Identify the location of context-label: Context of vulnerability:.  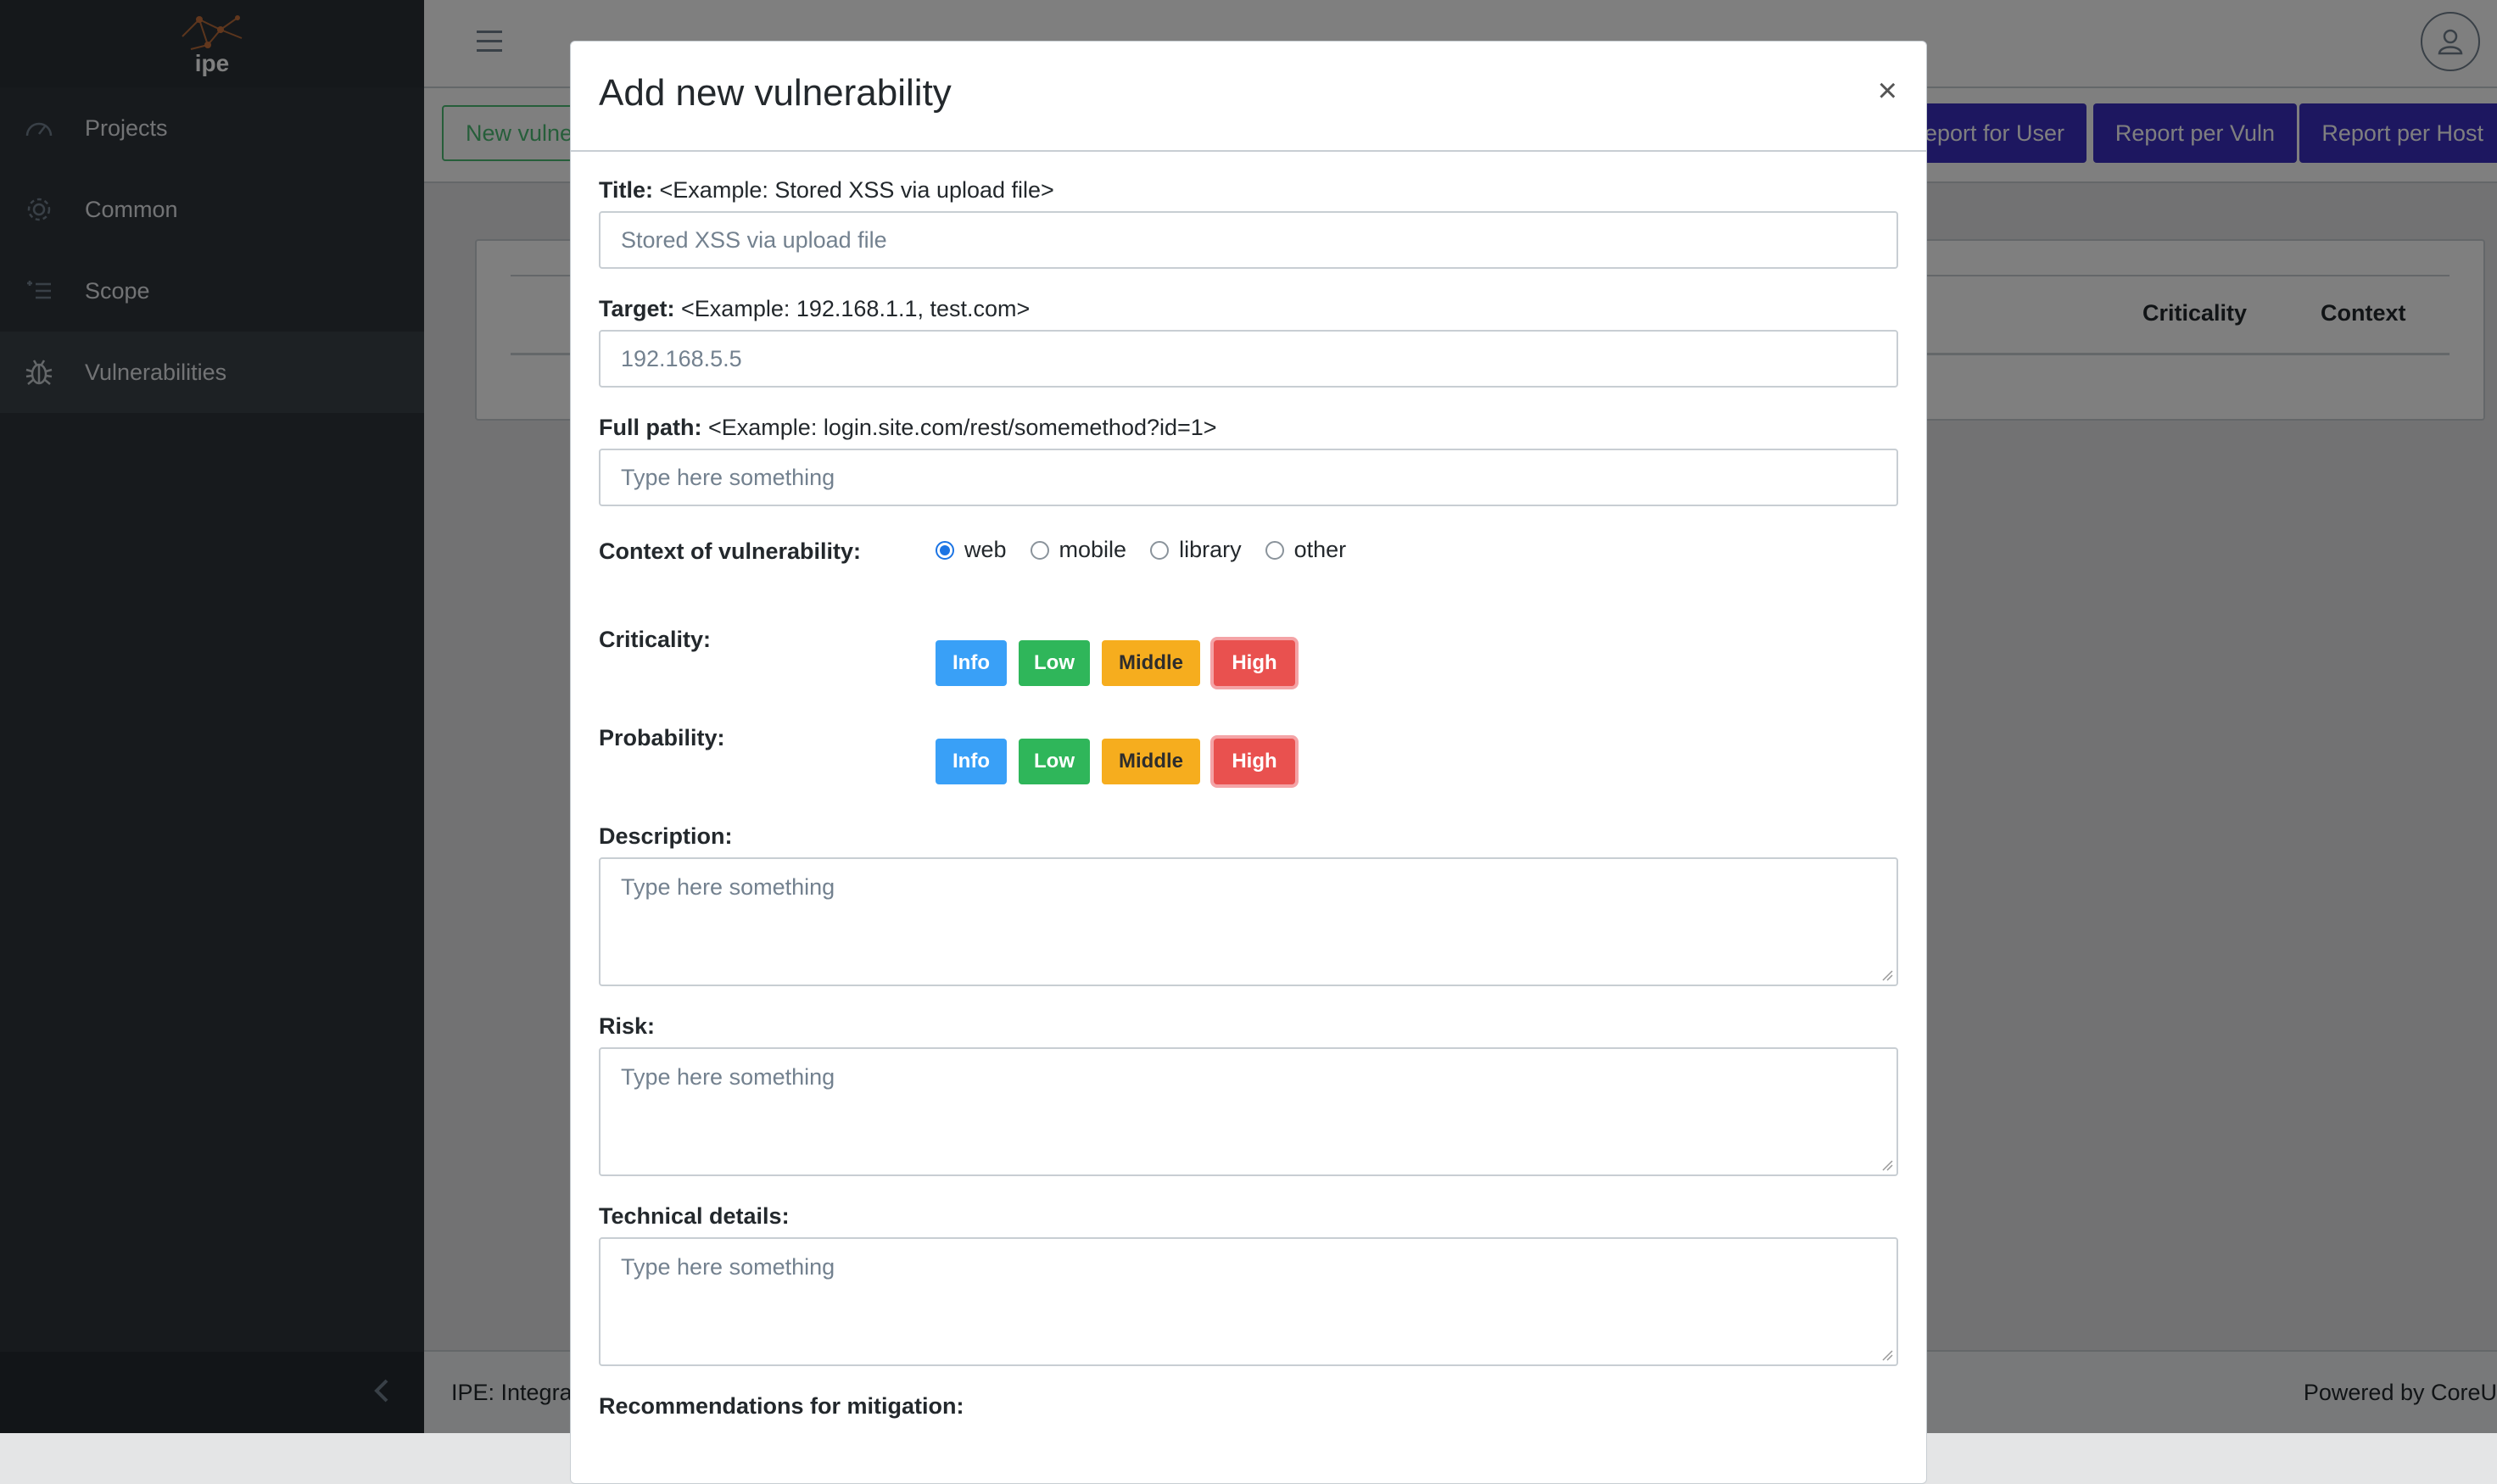
(730, 551).